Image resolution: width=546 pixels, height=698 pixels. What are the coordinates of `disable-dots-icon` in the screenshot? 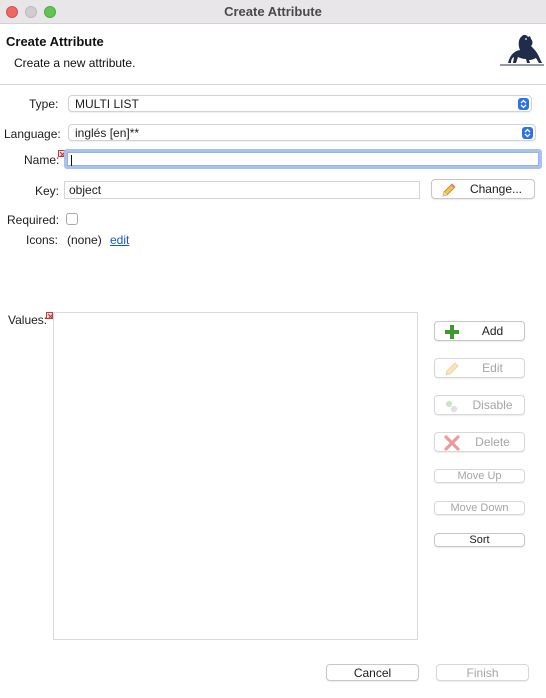 It's located at (452, 407).